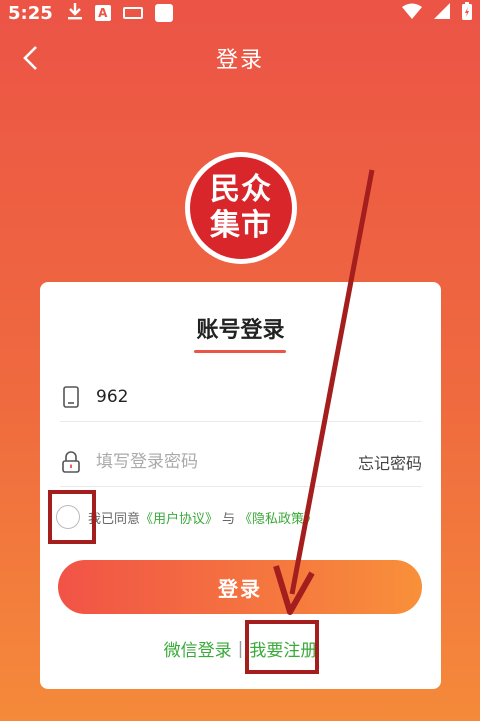  What do you see at coordinates (227, 461) in the screenshot?
I see `password-input` at bounding box center [227, 461].